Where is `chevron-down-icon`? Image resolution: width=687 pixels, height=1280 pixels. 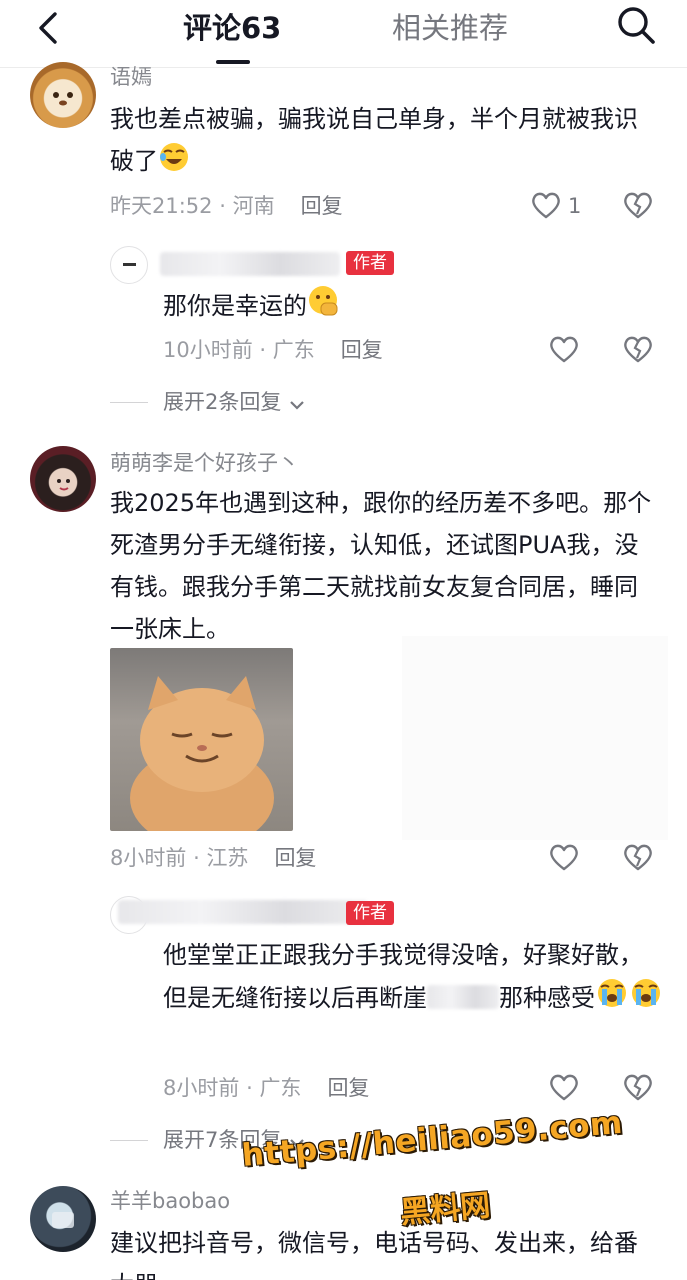
chevron-down-icon is located at coordinates (297, 405).